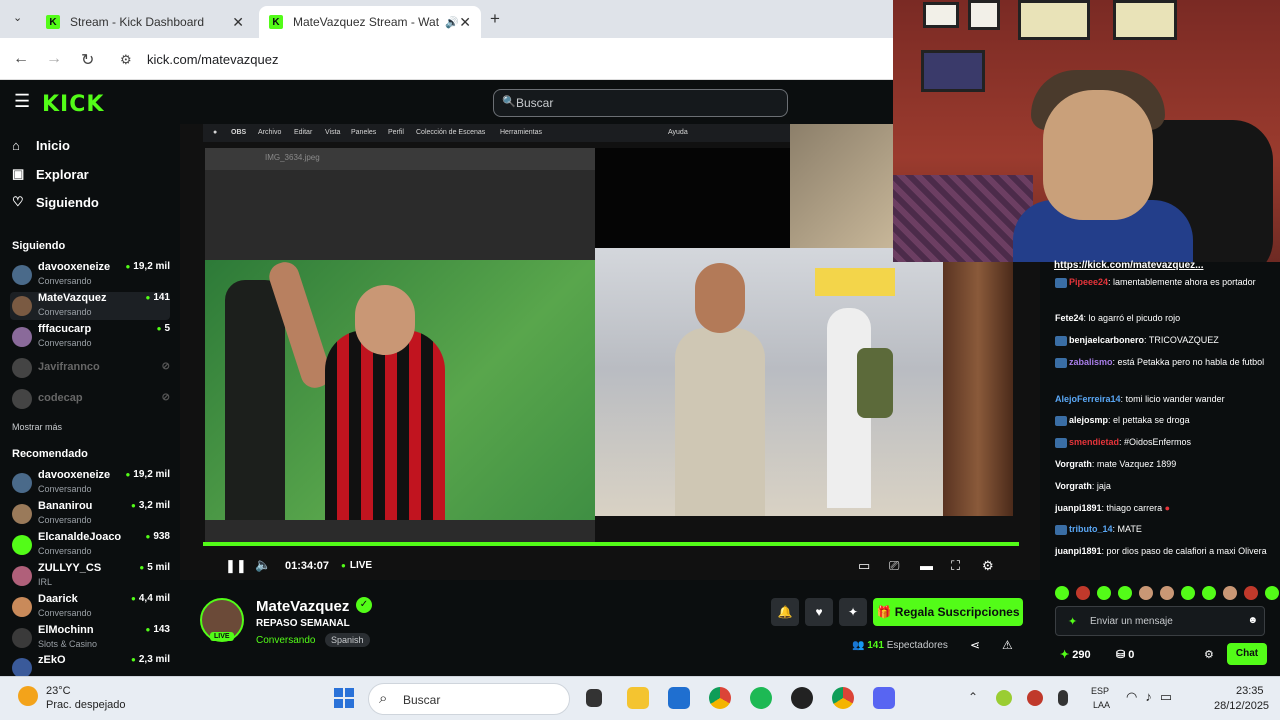  I want to click on sidebar-channel: ElMochinn Slots & Casino 143, so click(90, 638).